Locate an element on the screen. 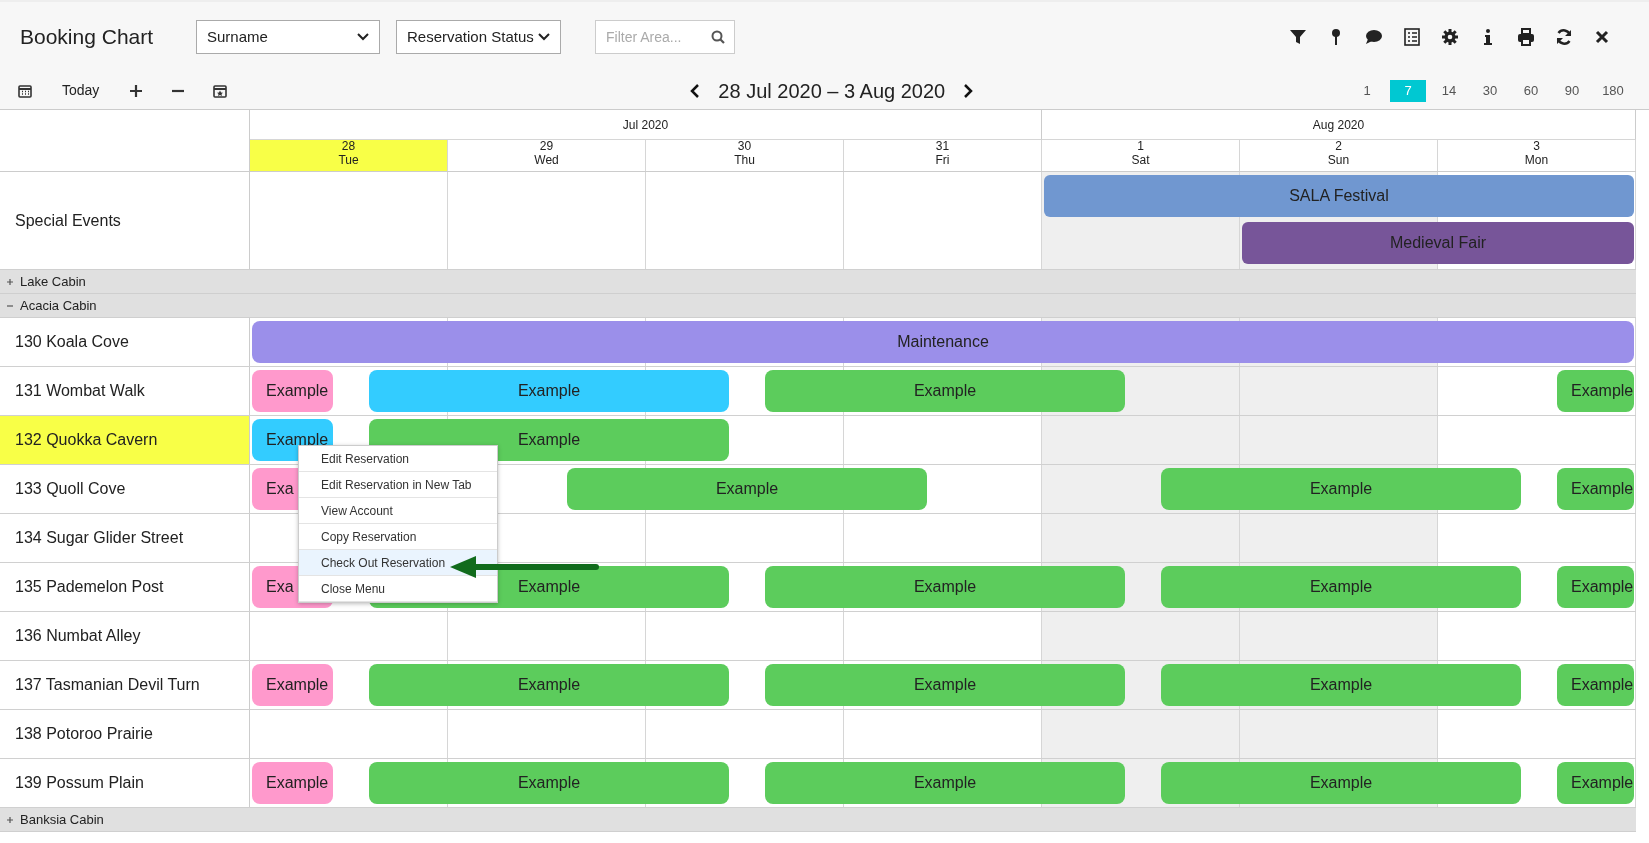  span-button: 30 is located at coordinates (1490, 90).